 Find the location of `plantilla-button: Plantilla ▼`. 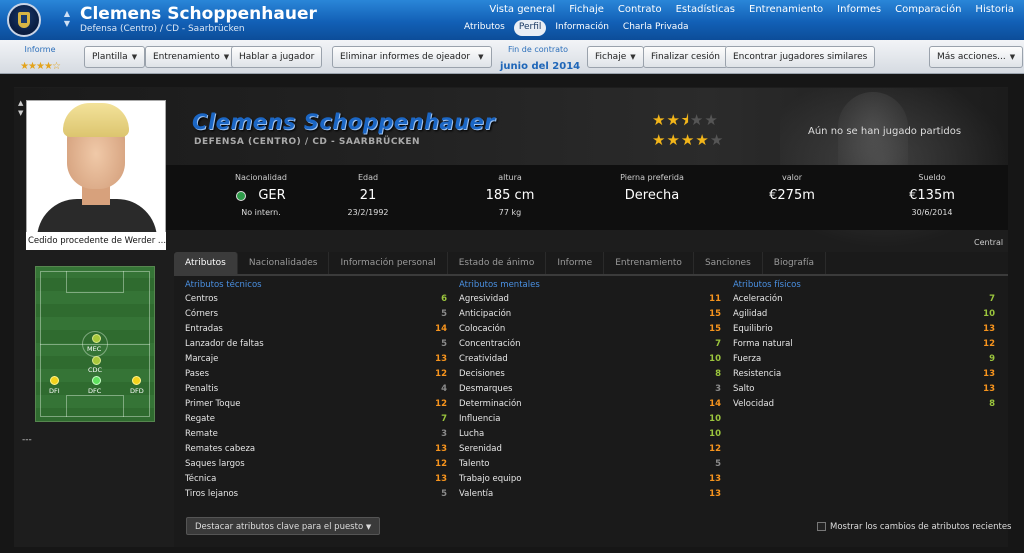

plantilla-button: Plantilla ▼ is located at coordinates (115, 57).